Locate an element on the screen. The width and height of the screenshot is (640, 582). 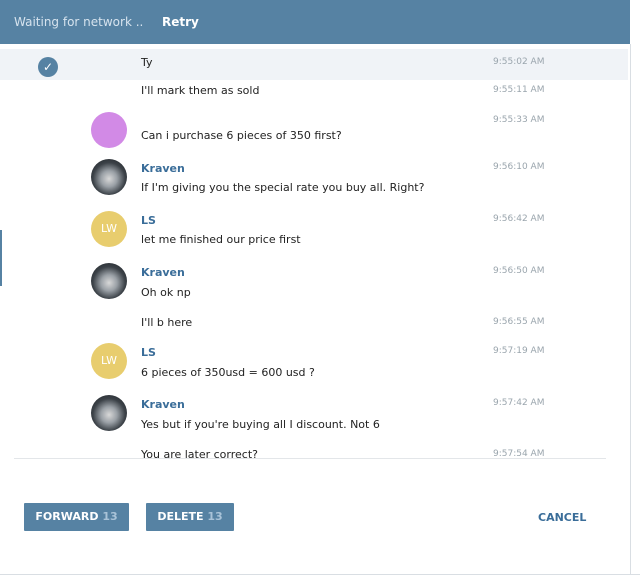
delete-button: DELETE 13 is located at coordinates (190, 517).